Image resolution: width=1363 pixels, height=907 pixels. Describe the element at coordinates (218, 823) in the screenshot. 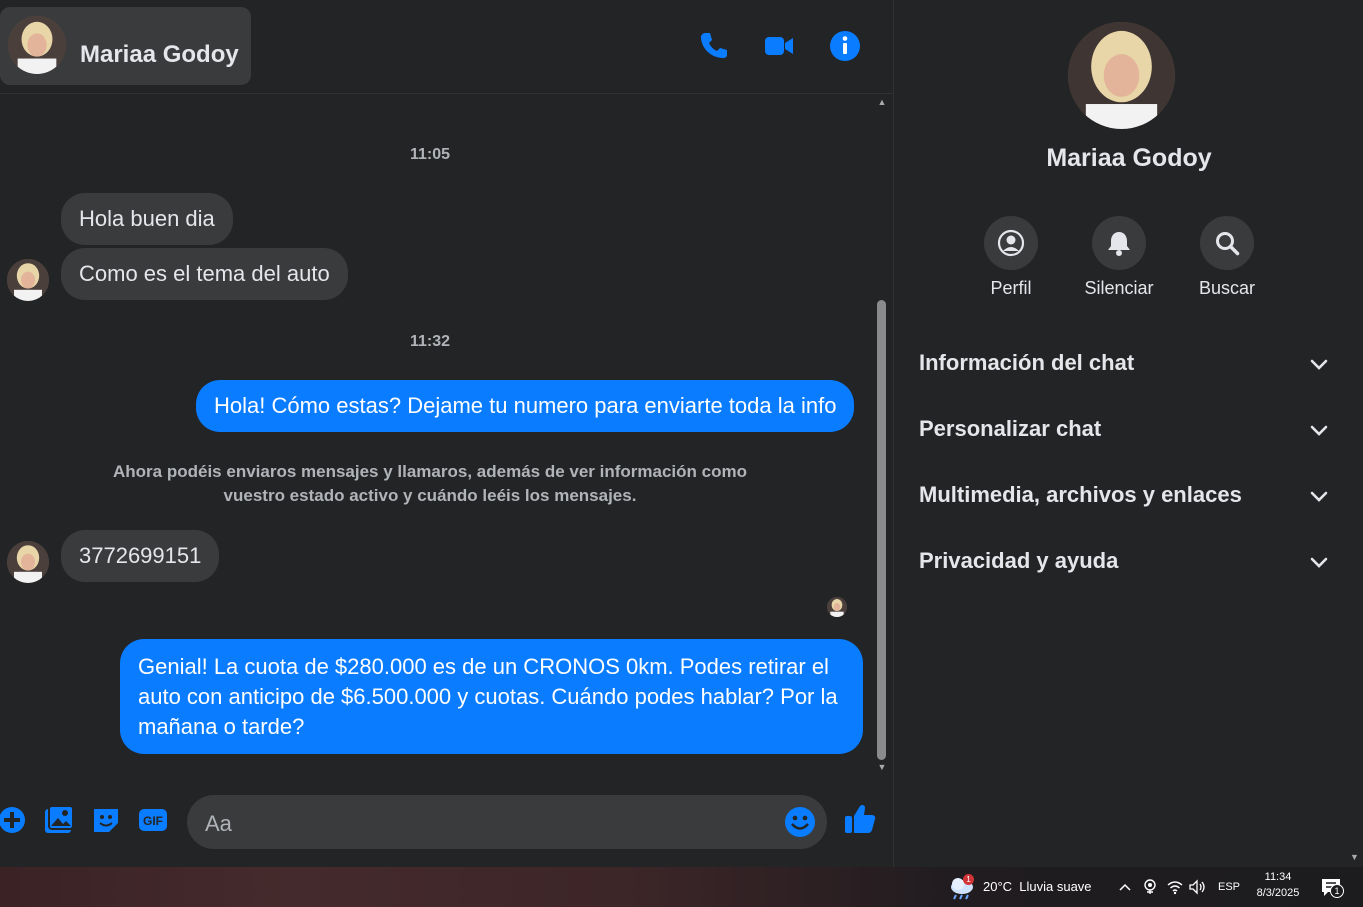

I see `message-input-placeholder: Aa` at that location.